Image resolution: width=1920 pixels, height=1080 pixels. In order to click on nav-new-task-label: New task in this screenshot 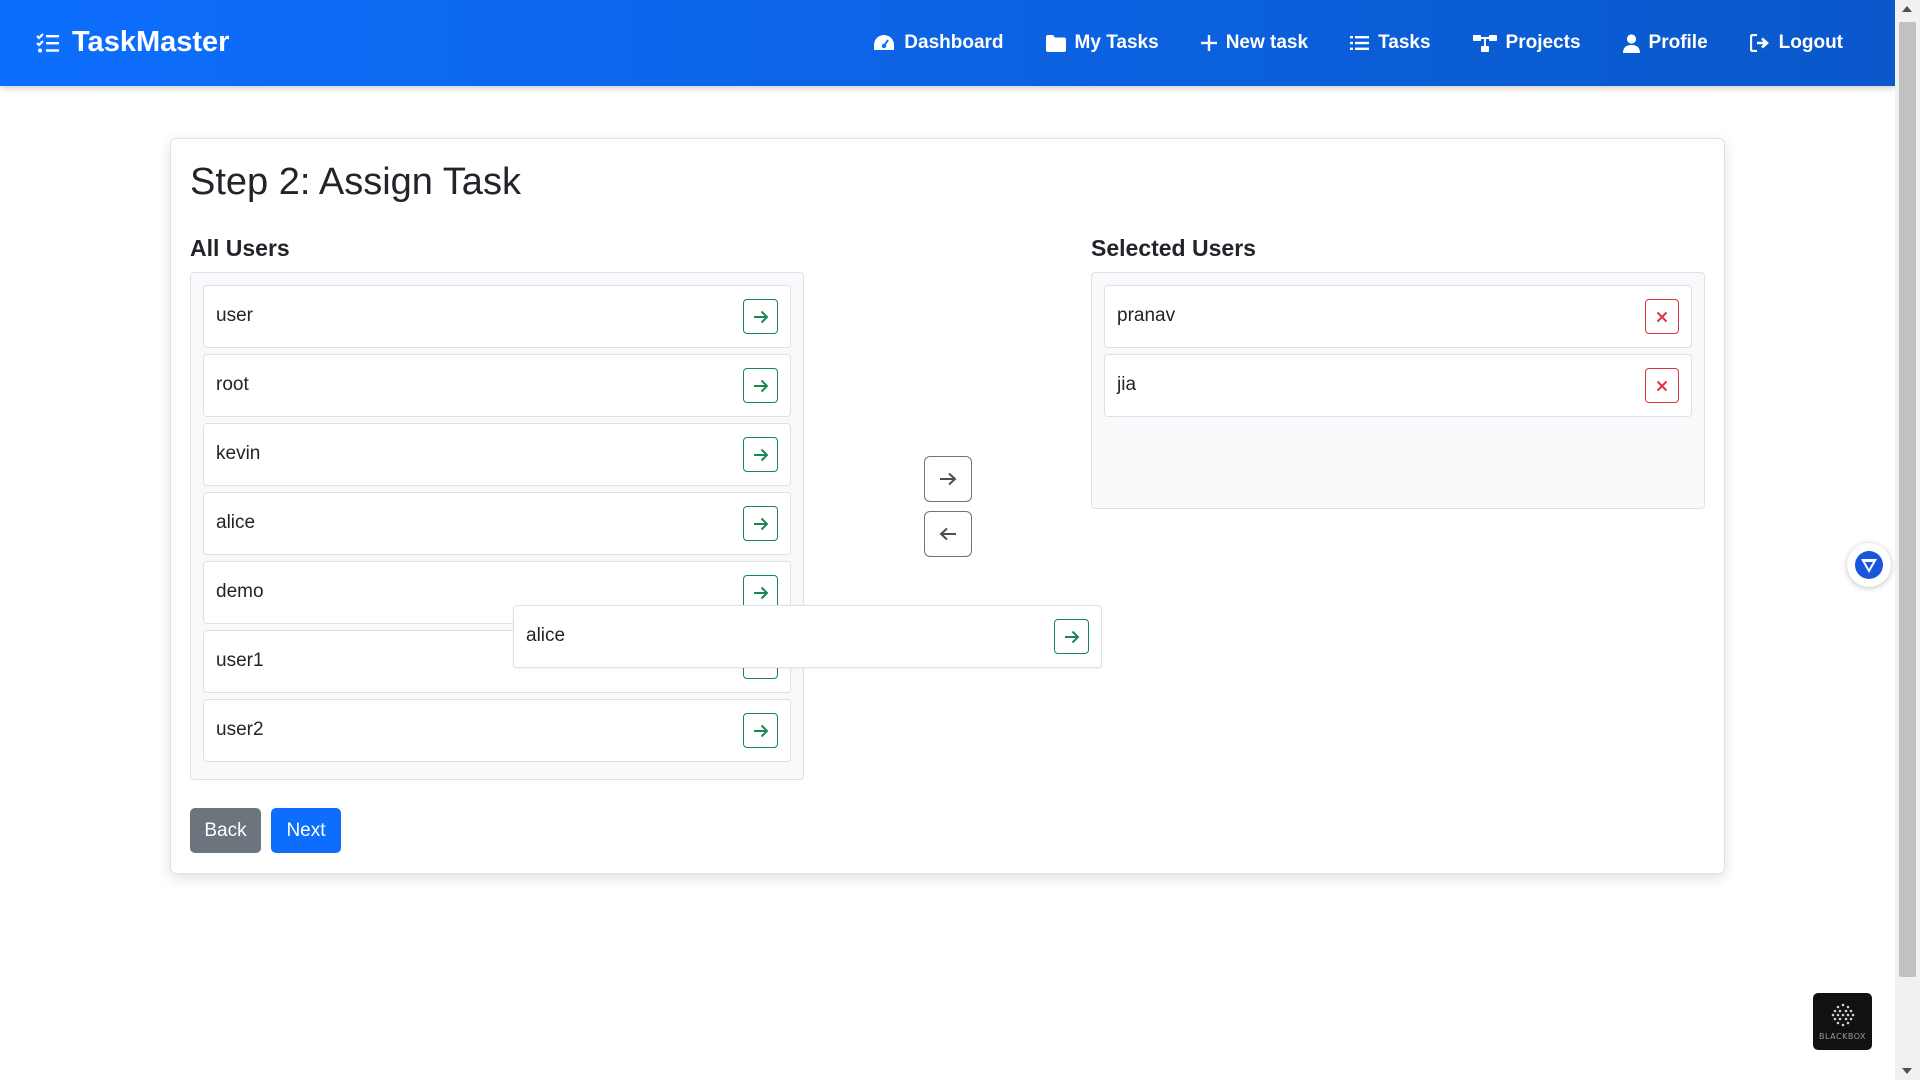, I will do `click(1267, 42)`.